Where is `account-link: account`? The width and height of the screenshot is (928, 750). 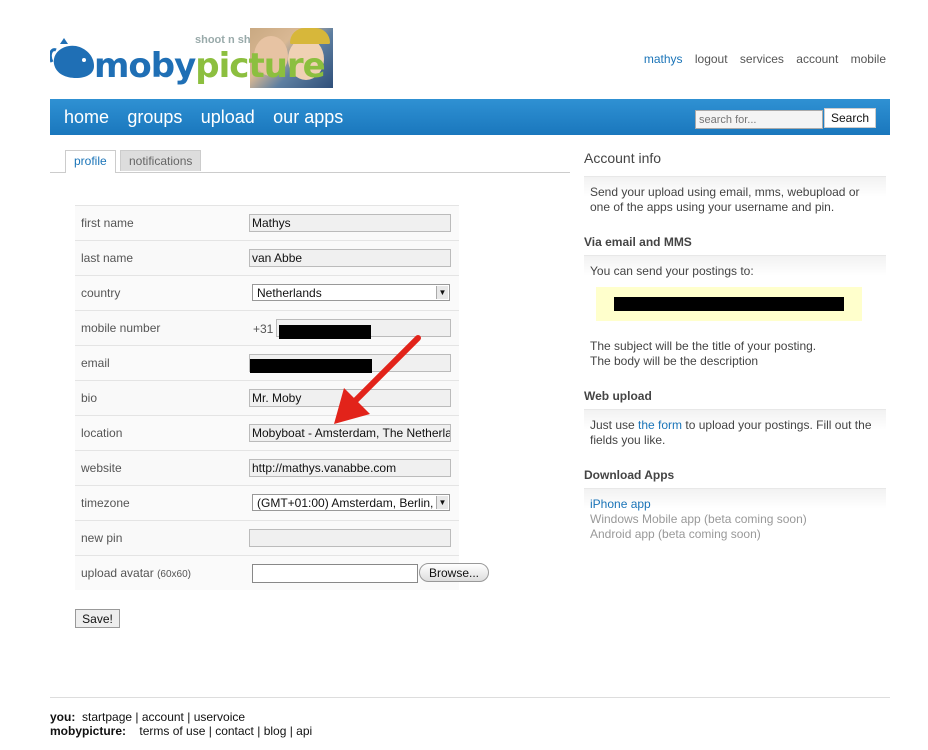 account-link: account is located at coordinates (817, 59).